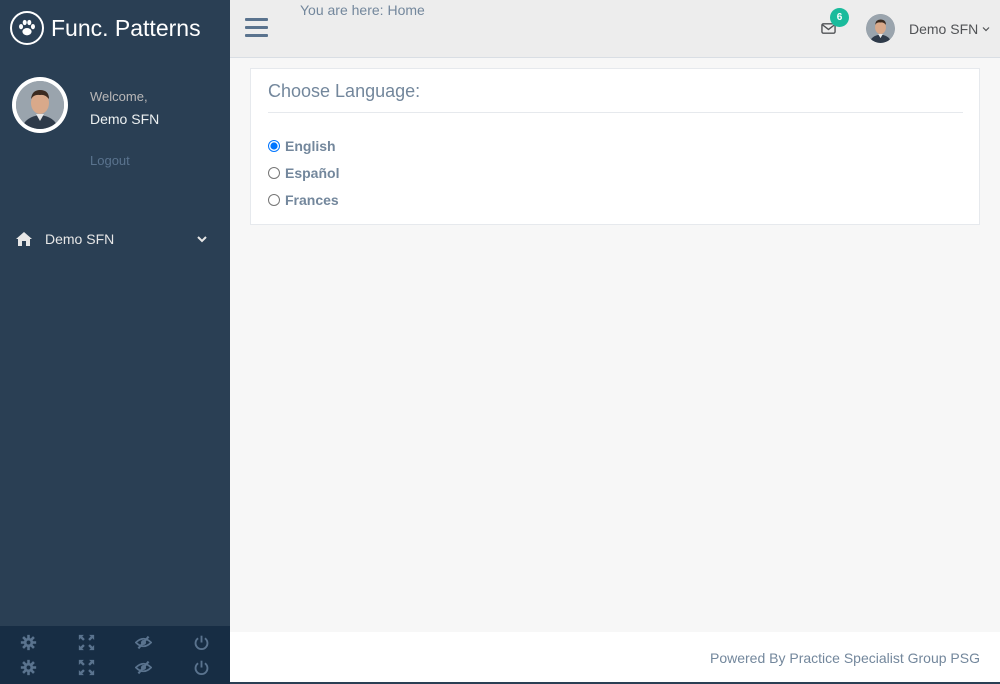 The image size is (1000, 684). Describe the element at coordinates (125, 119) in the screenshot. I see `profile-name: Demo SFN` at that location.